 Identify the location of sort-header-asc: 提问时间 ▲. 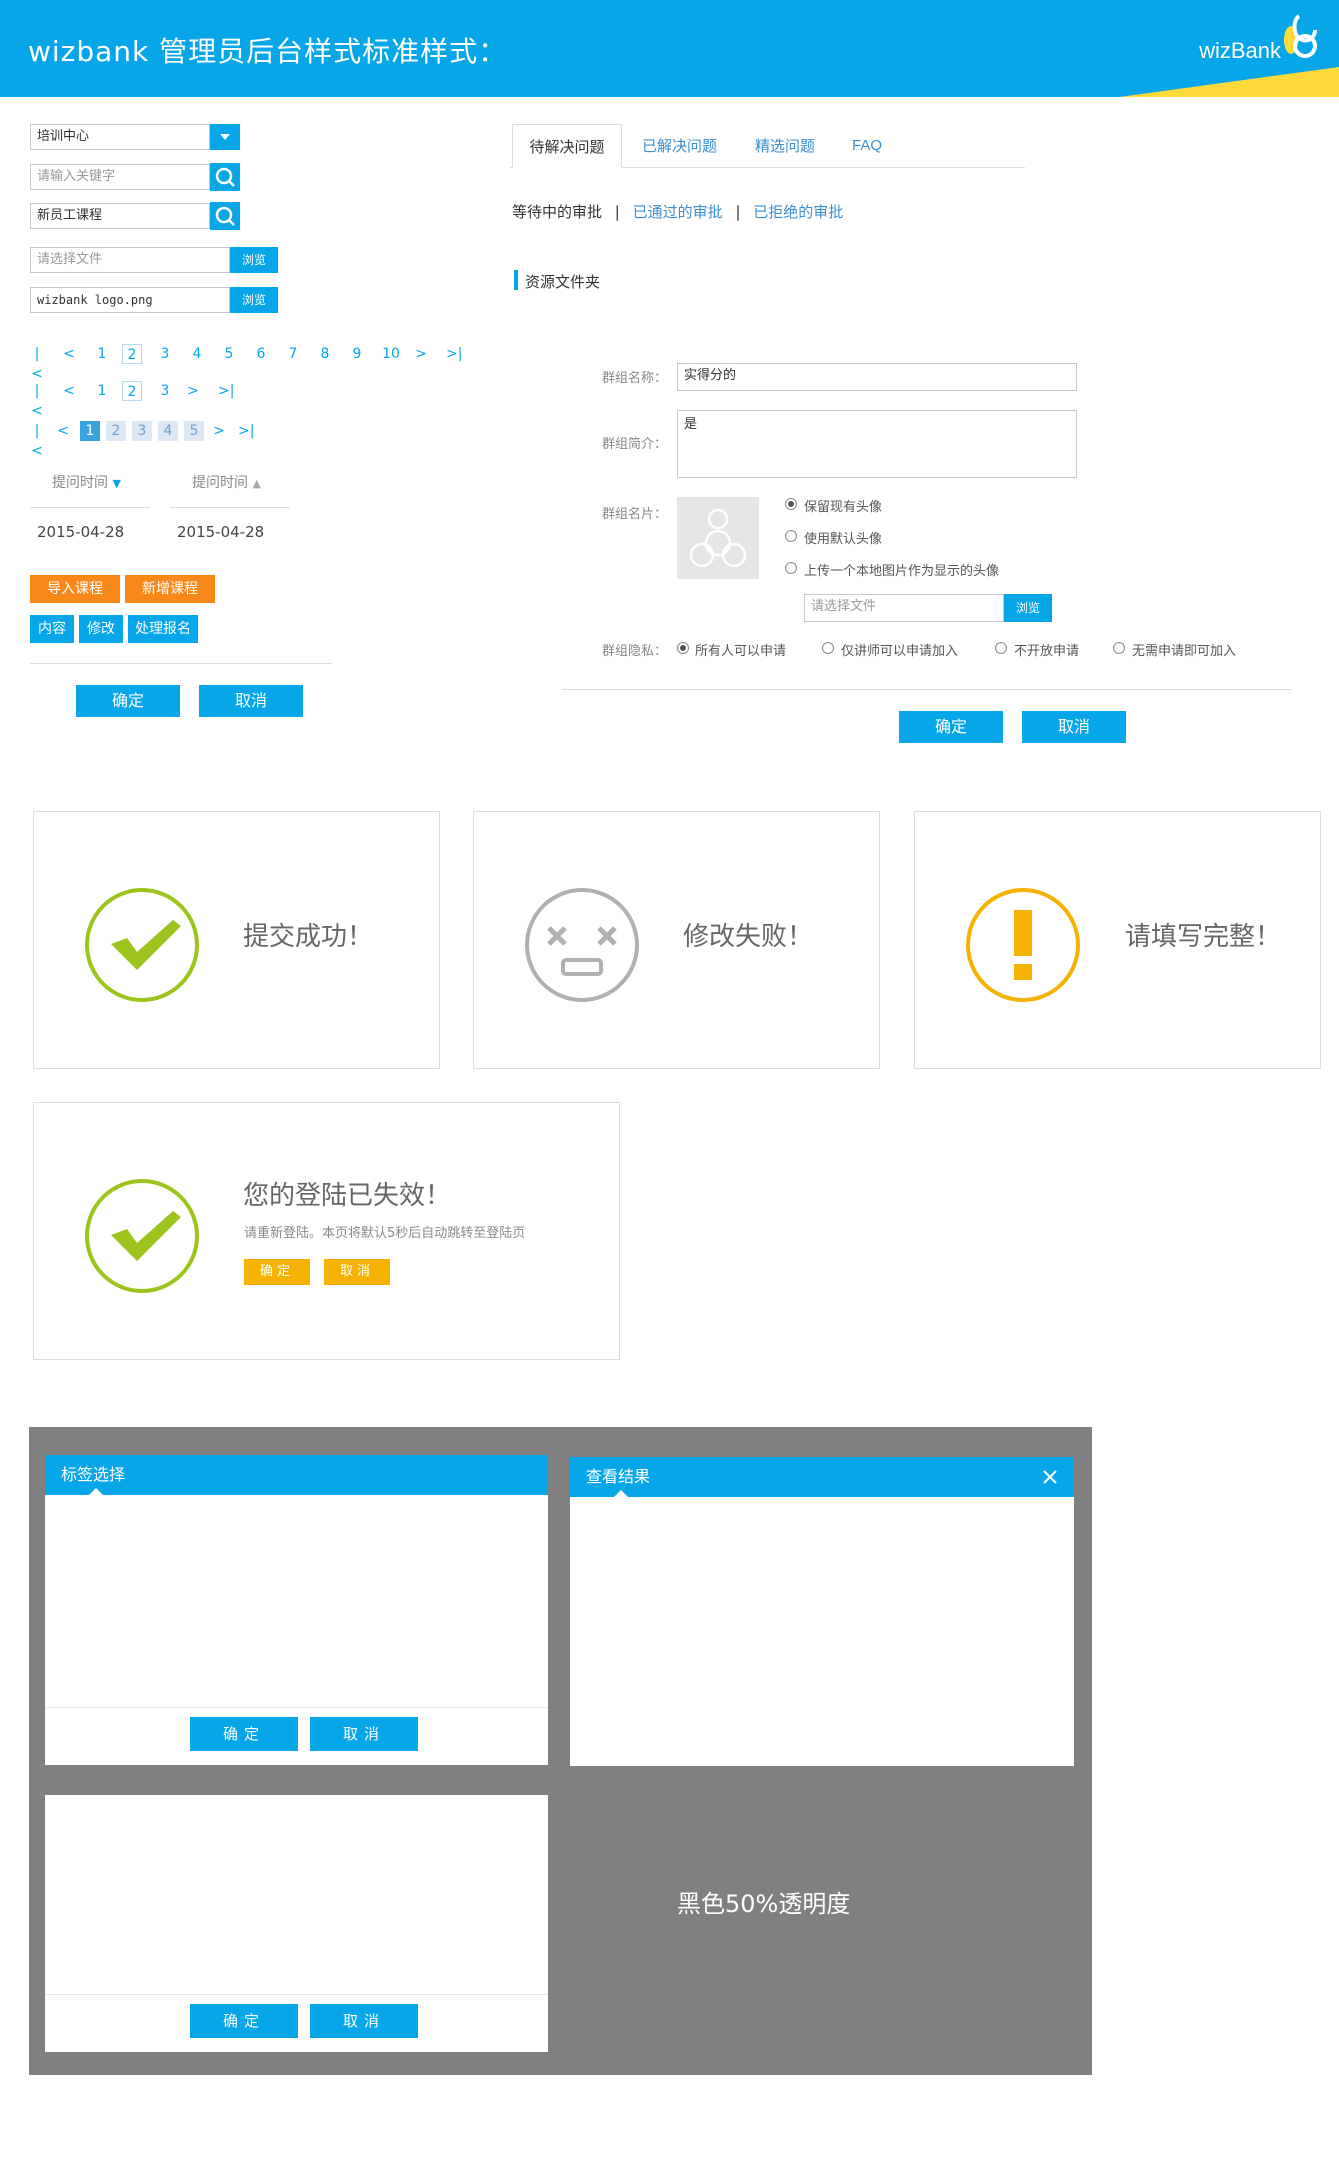
(230, 487).